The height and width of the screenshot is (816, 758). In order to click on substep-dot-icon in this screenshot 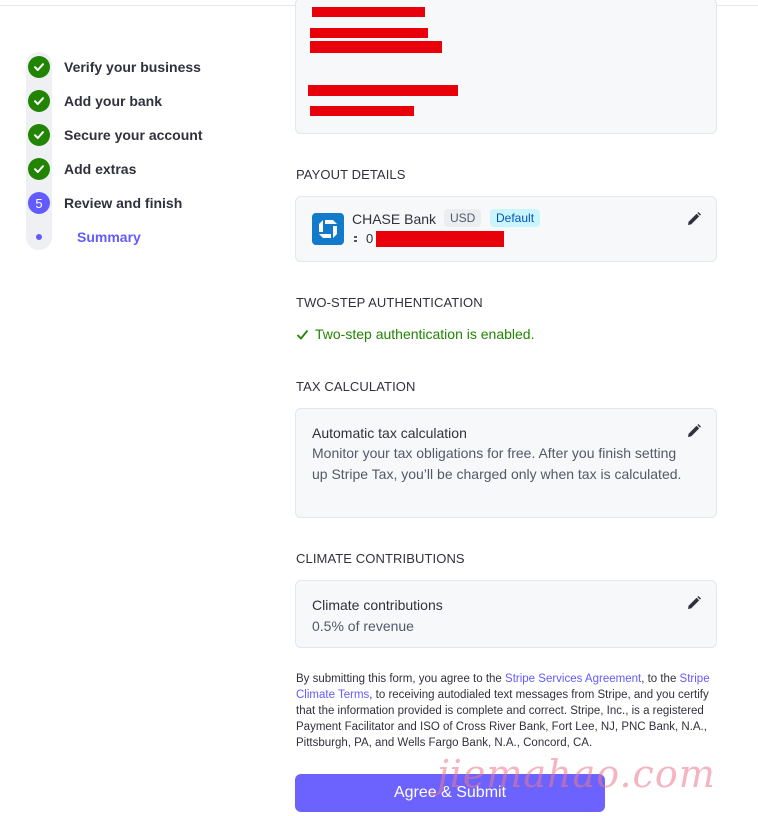, I will do `click(39, 237)`.